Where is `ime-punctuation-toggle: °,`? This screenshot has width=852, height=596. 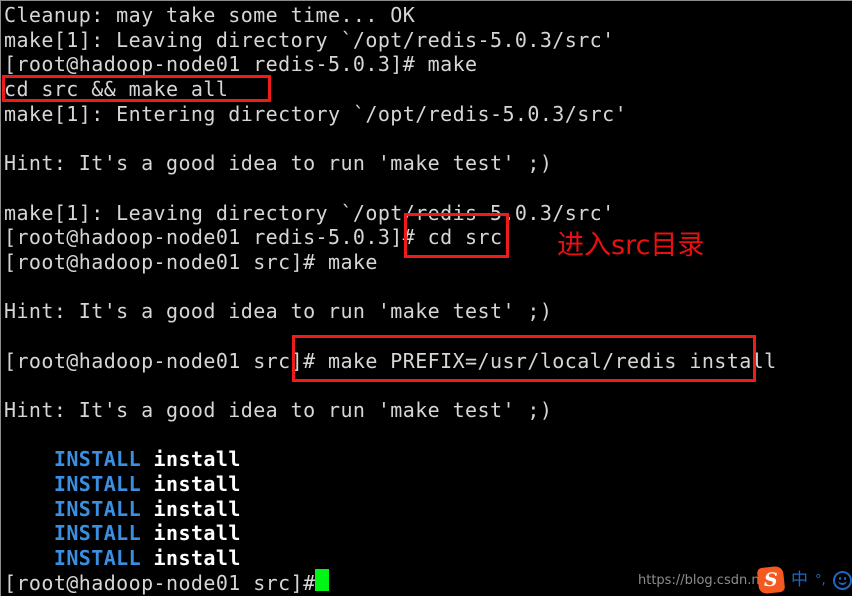
ime-punctuation-toggle: °, is located at coordinates (820, 580).